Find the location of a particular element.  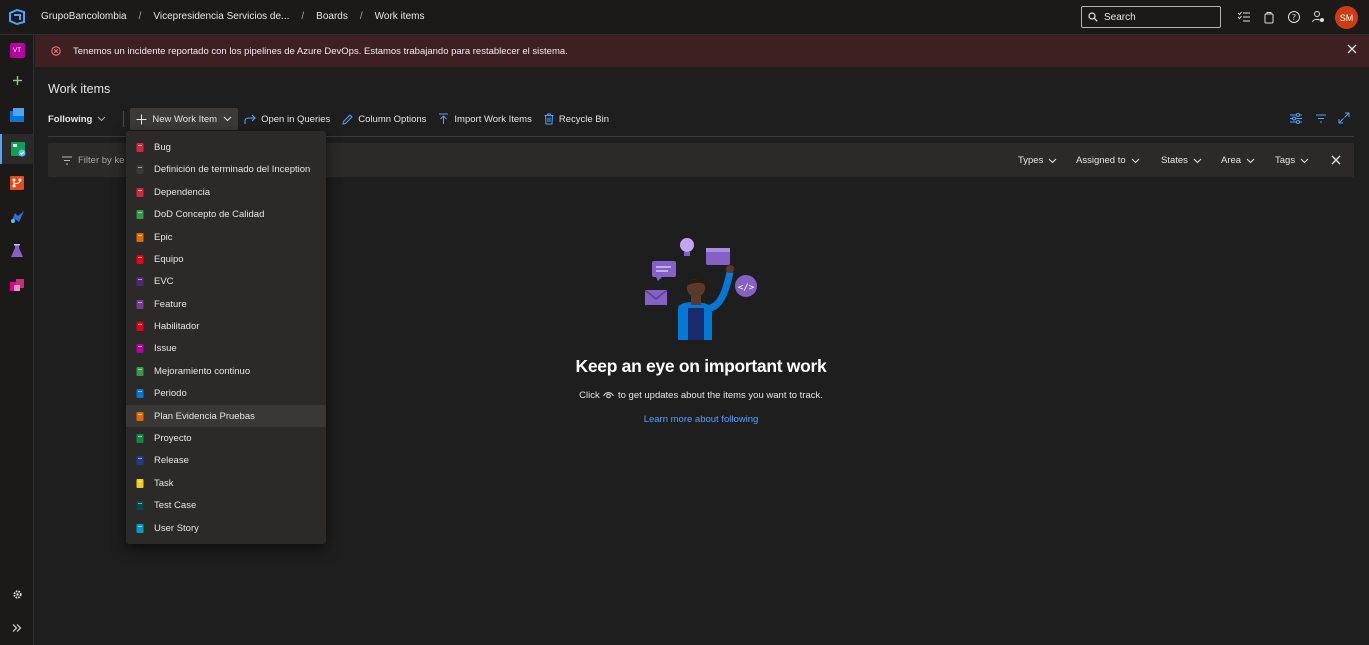

feature-trophy-icon is located at coordinates (140, 304).